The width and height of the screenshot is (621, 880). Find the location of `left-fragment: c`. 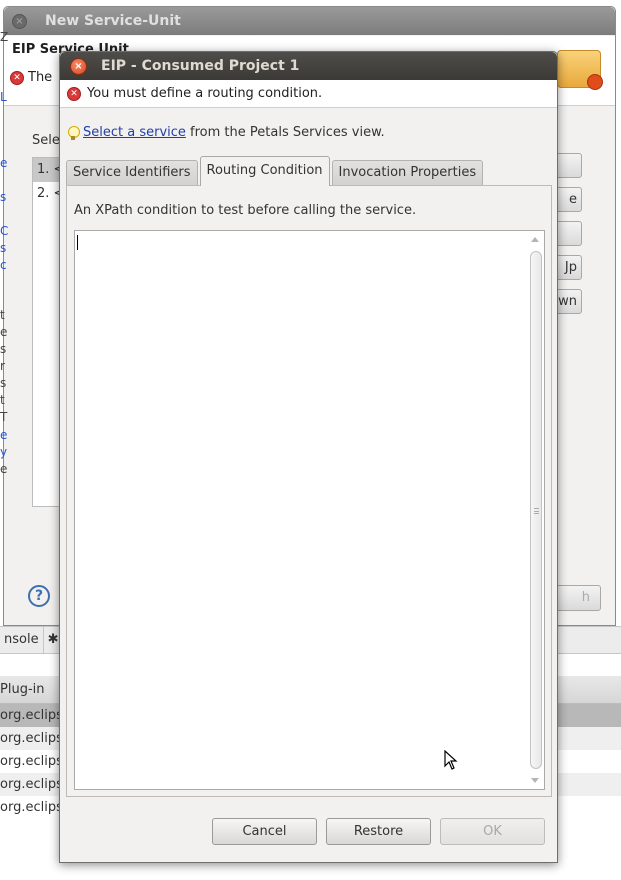

left-fragment: c is located at coordinates (3, 265).